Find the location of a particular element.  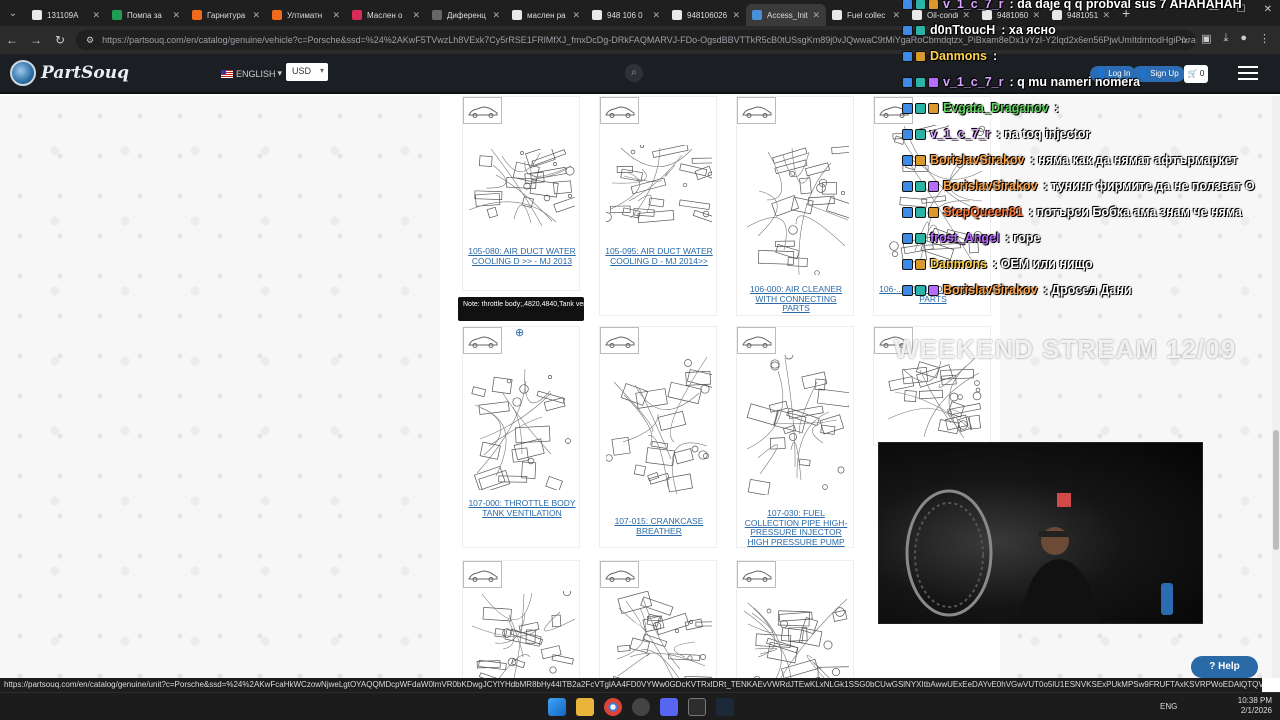

chat-text-body: потърси Бобка ама знам че няма is located at coordinates (1139, 212).